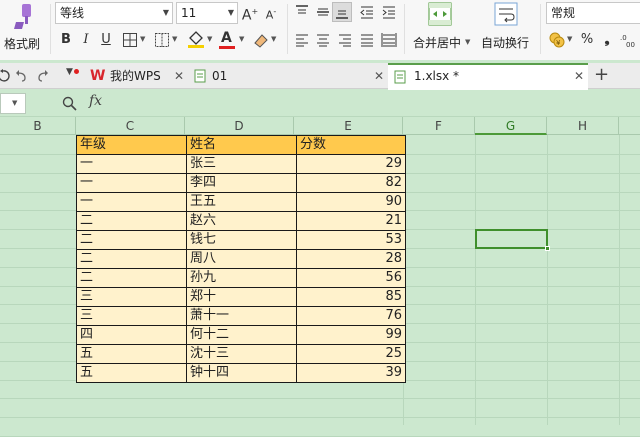 Image resolution: width=640 pixels, height=437 pixels. Describe the element at coordinates (241, 373) in the screenshot. I see `cell-name: 钟十四` at that location.